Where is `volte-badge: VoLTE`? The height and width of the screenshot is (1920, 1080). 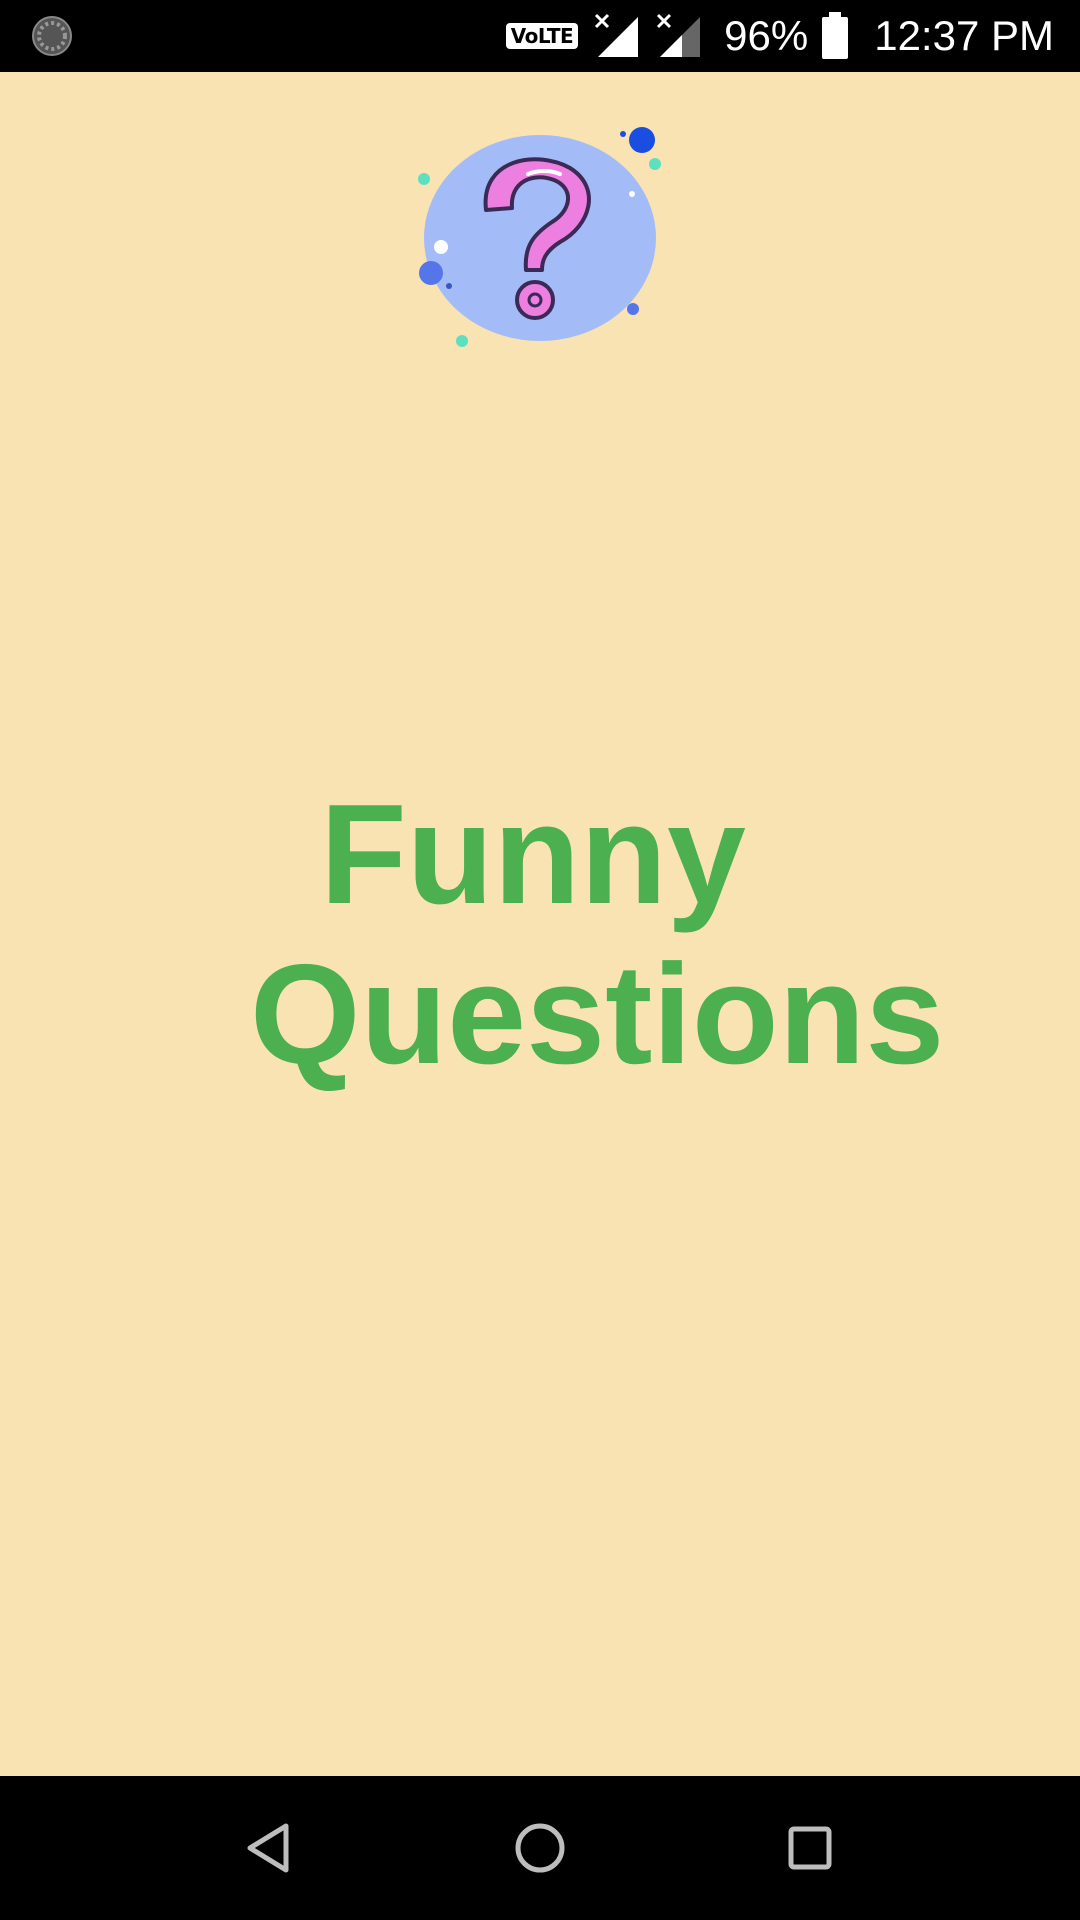 volte-badge: VoLTE is located at coordinates (542, 36).